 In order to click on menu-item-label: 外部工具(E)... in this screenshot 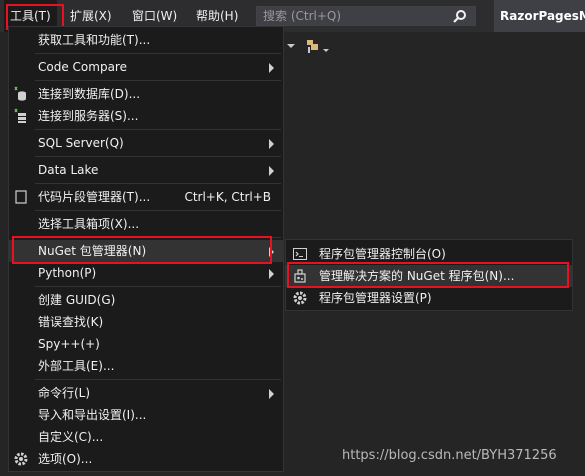, I will do `click(76, 366)`.